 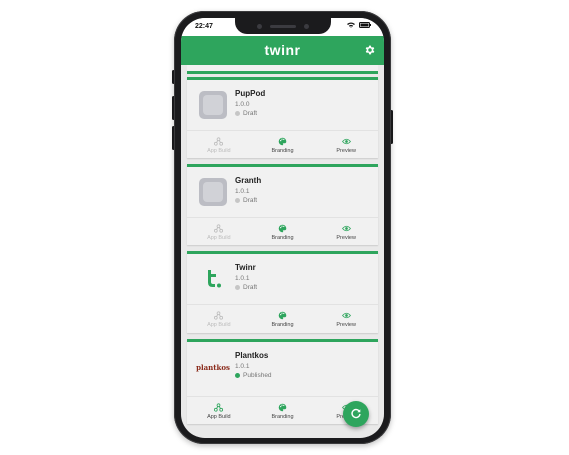 I want to click on plantkos-logo-text: plantkos, so click(x=213, y=367).